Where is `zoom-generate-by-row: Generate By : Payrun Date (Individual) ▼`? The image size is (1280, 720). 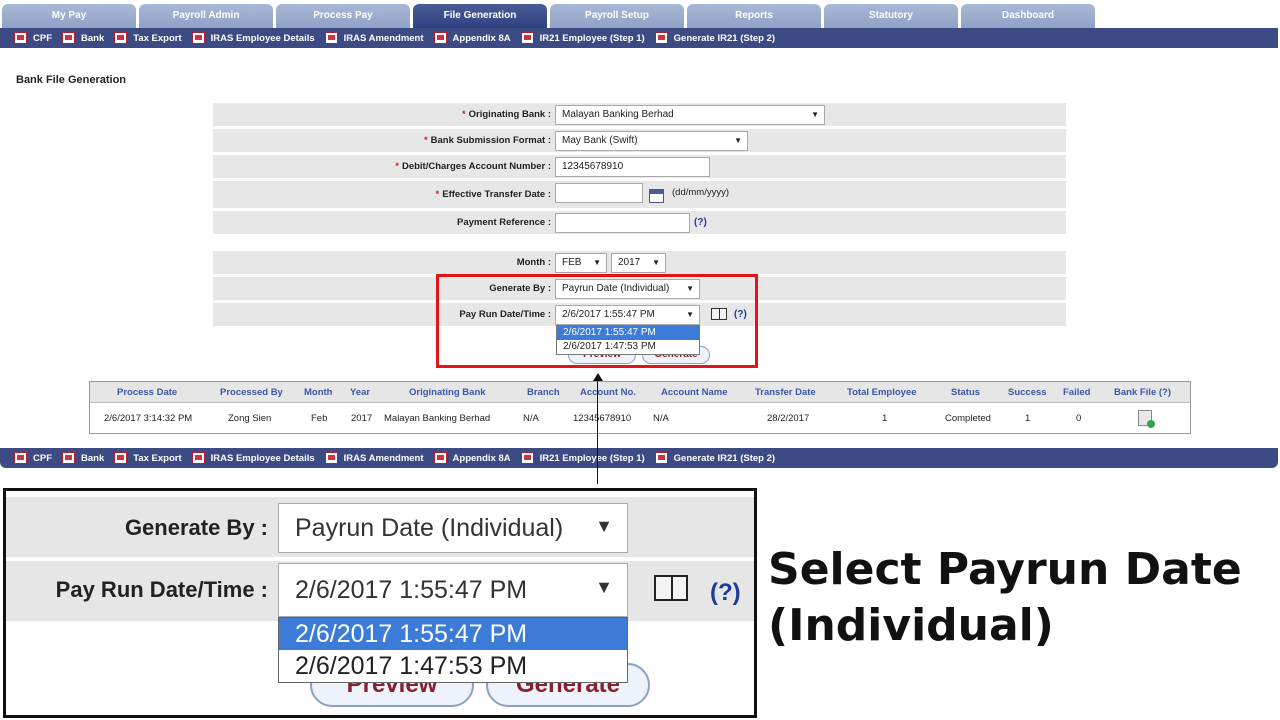
zoom-generate-by-row: Generate By : Payrun Date (Individual) ▼ is located at coordinates (380, 527).